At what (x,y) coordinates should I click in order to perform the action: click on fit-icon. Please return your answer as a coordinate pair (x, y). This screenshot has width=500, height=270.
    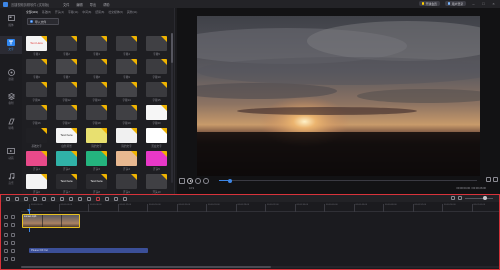
    Looking at the image, I should click on (460, 198).